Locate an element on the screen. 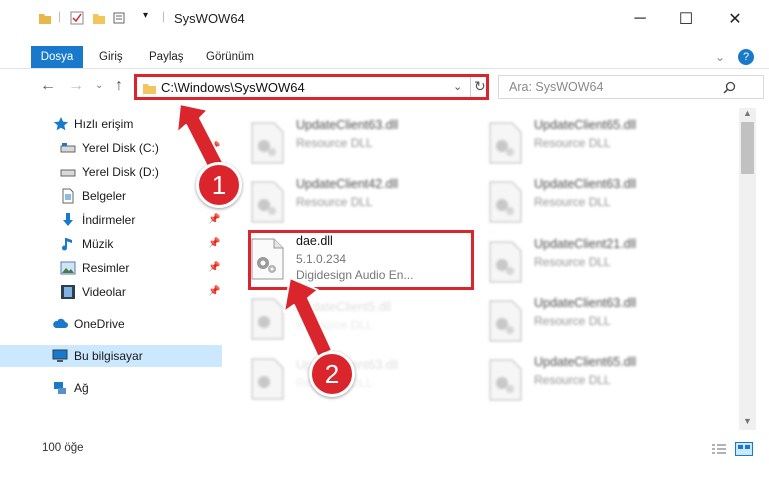 The height and width of the screenshot is (488, 769). callout-arrows is located at coordinates (254, 230).